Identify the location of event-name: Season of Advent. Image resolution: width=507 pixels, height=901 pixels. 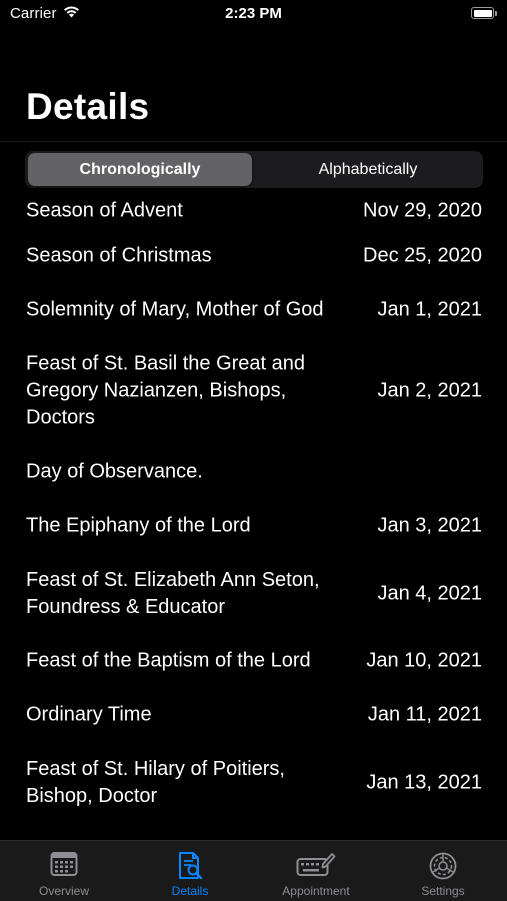
(104, 210).